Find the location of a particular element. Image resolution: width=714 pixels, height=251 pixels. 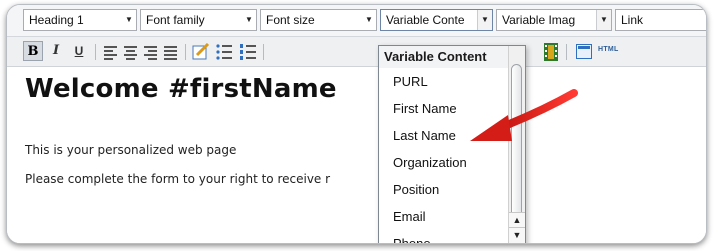

variable-content-label: Variable Conte is located at coordinates (425, 20).